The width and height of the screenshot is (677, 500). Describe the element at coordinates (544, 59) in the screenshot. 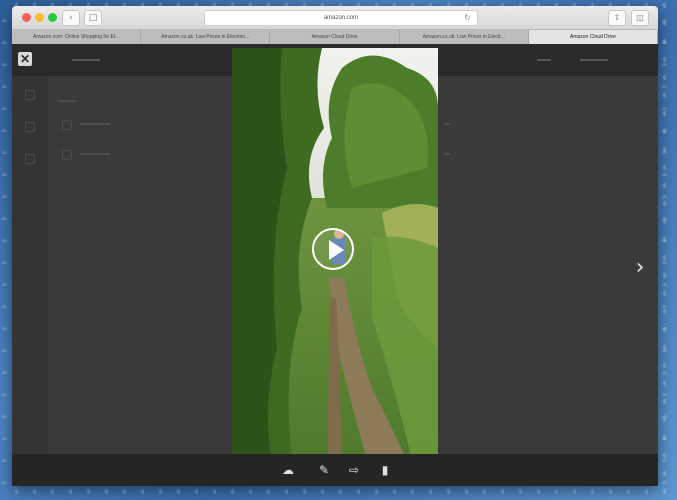

I see `background-header-text: ▬▬` at that location.